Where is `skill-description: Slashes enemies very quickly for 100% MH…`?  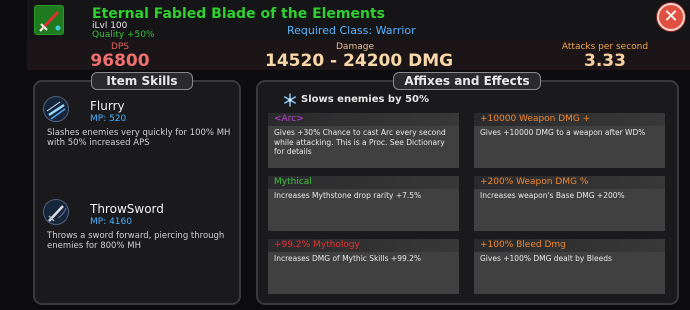 skill-description: Slashes enemies very quickly for 100% MH… is located at coordinates (139, 138).